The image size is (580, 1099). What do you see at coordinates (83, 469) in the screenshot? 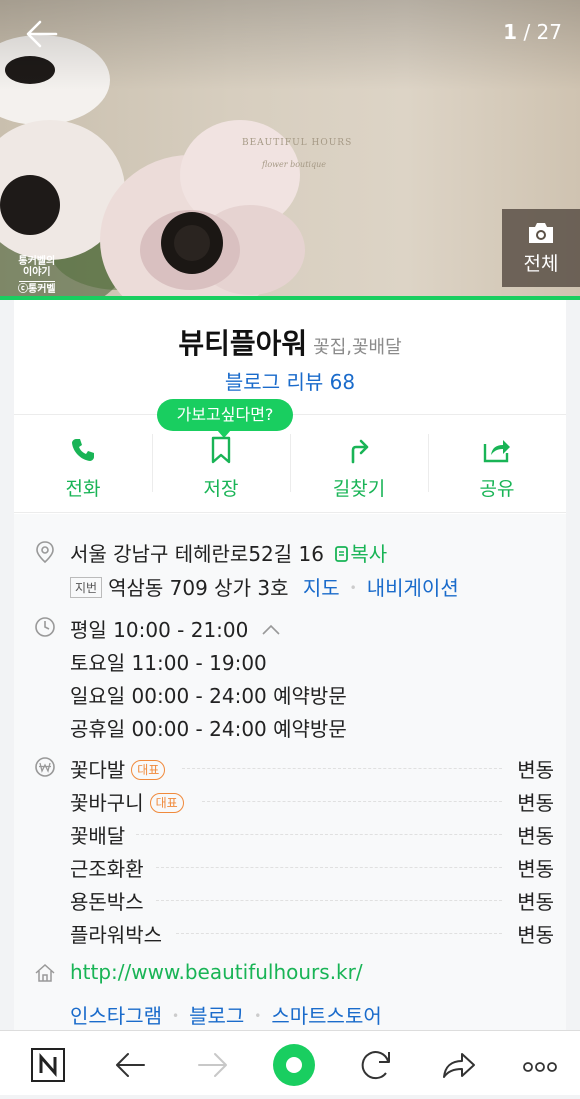
I see `call-button: 전화` at bounding box center [83, 469].